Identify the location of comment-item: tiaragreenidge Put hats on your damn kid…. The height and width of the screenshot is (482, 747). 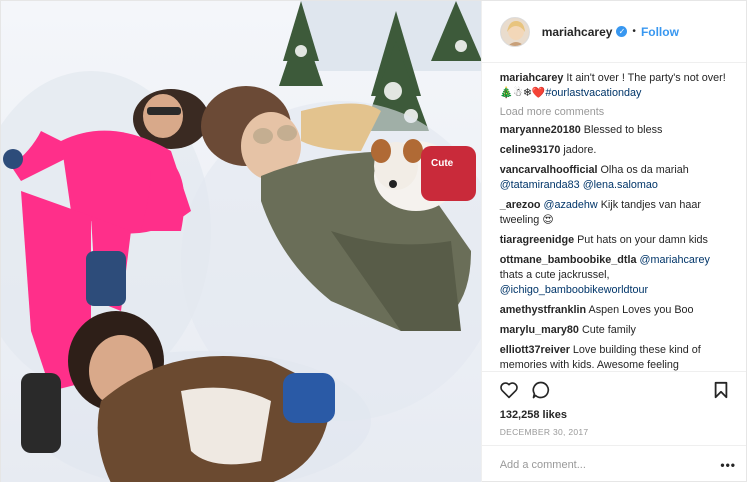
(616, 240).